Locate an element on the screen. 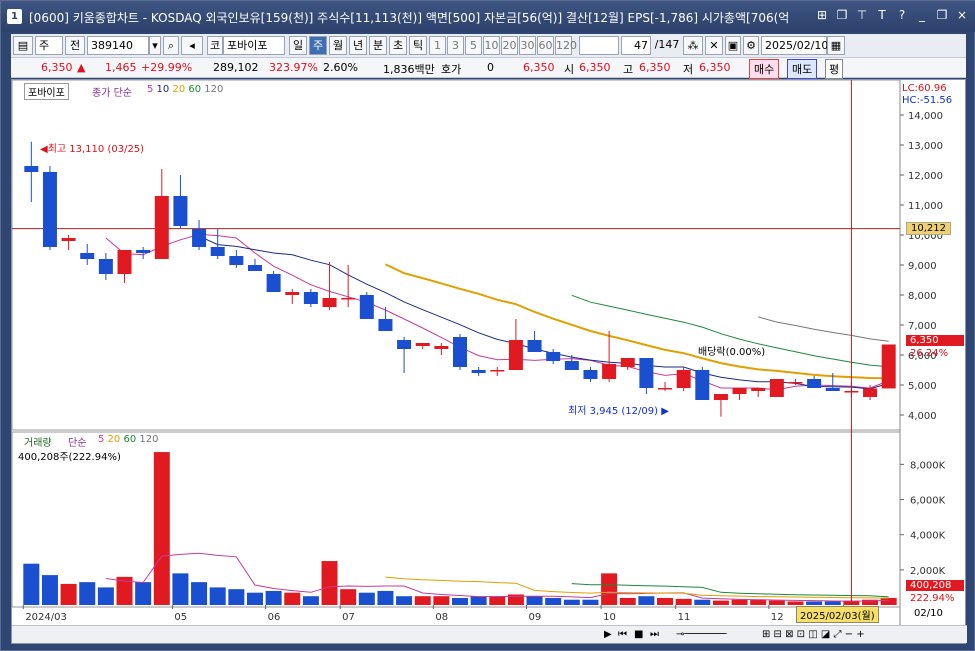 The width and height of the screenshot is (975, 651). price-tick-label: 13,000 is located at coordinates (925, 146).